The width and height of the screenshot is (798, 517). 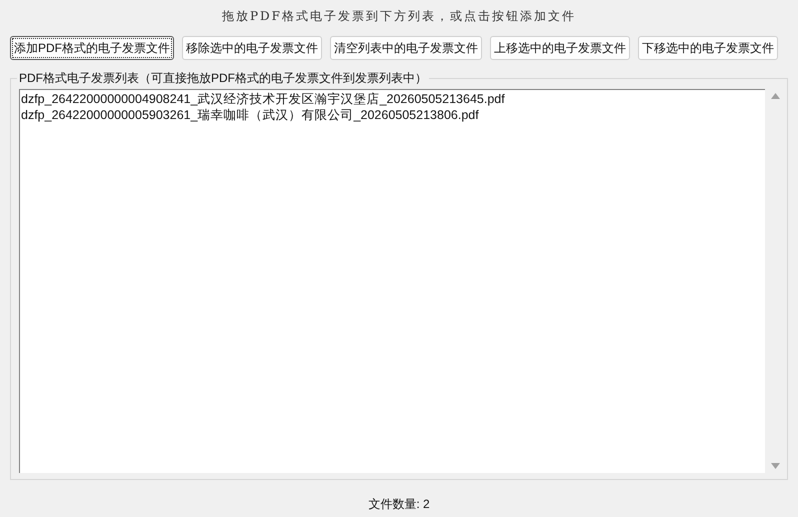 I want to click on instruction-text: 拖放PDF格式电子发票到下方列表，或点击按钮添加文件, so click(x=399, y=16).